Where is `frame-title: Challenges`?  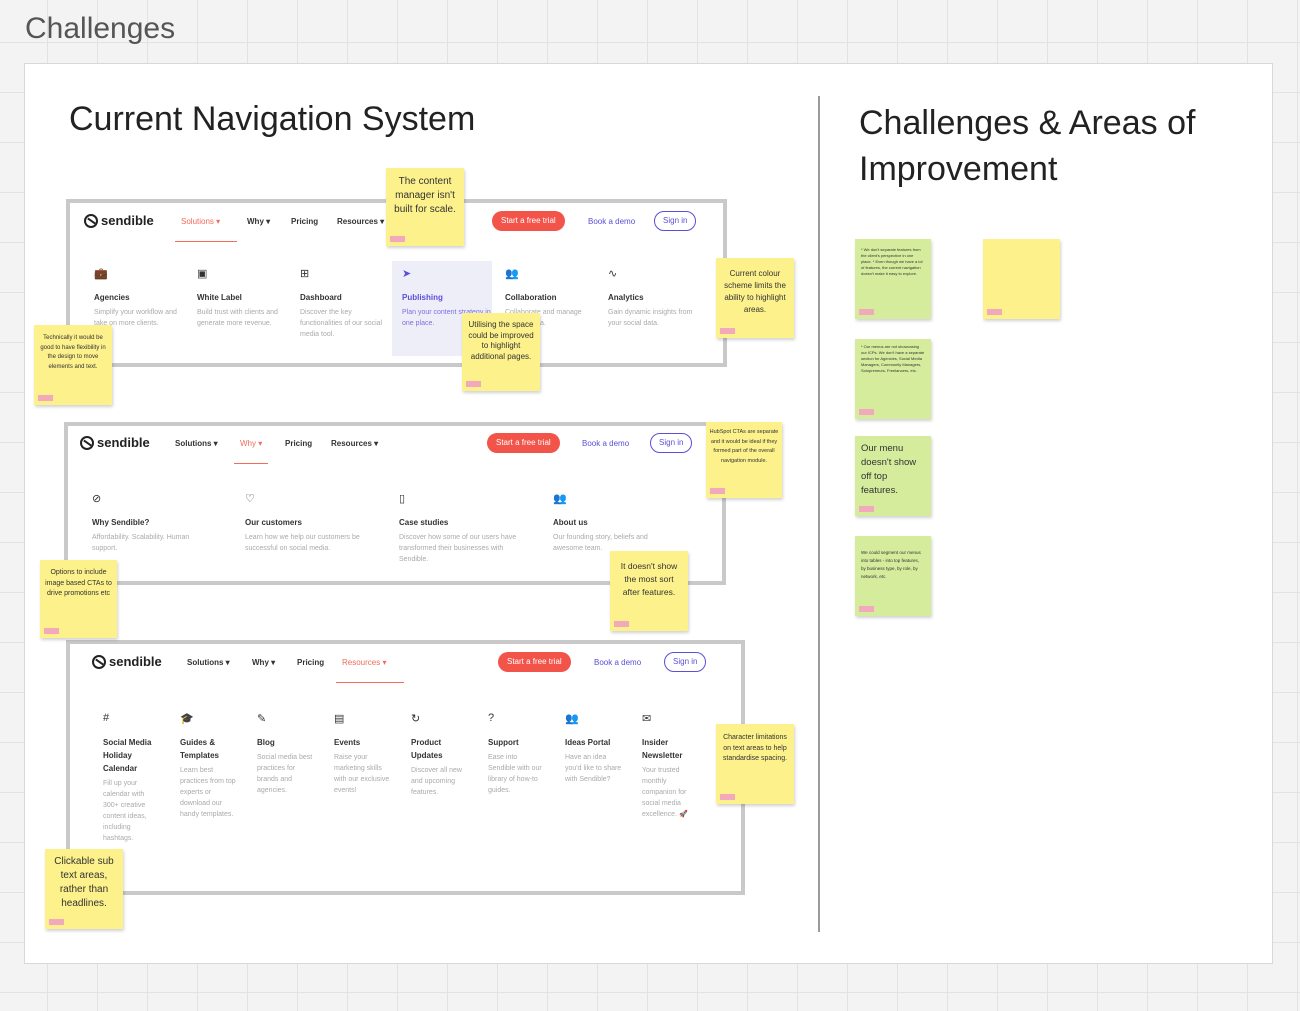
frame-title: Challenges is located at coordinates (100, 28).